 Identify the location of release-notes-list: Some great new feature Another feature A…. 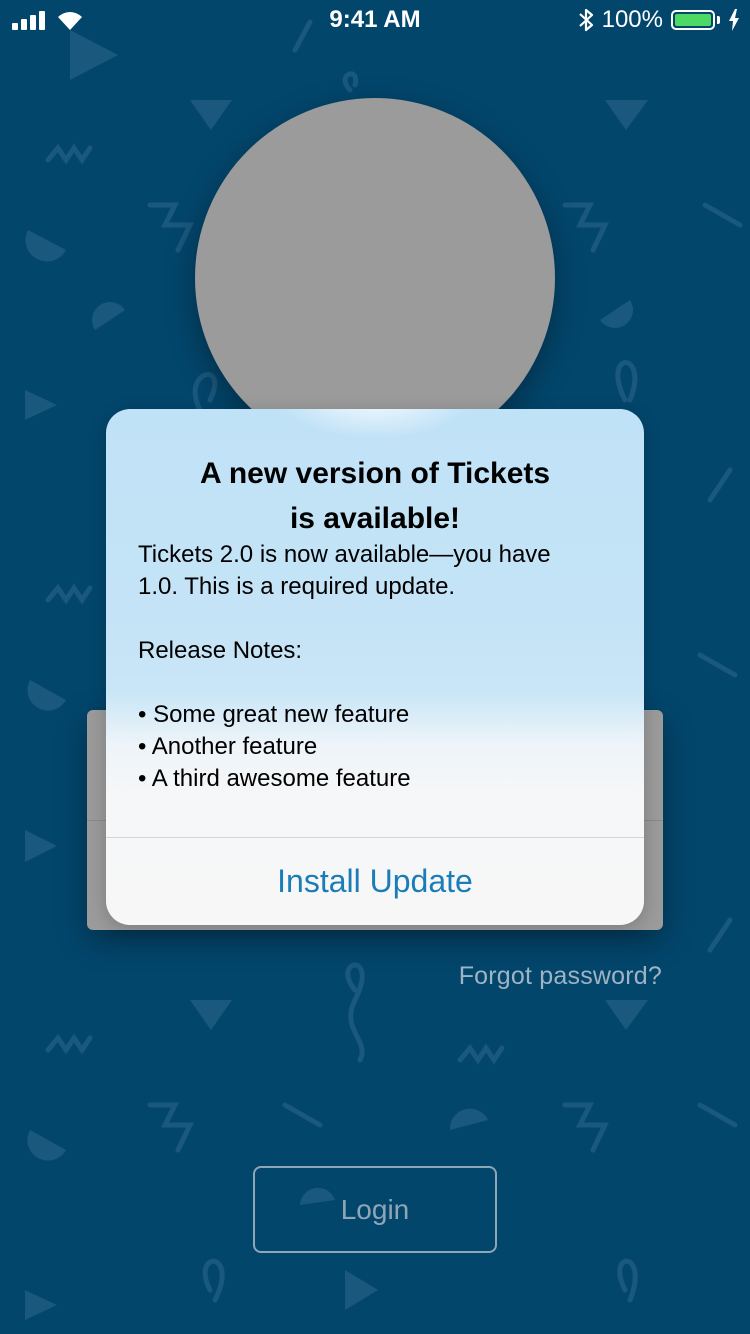
(379, 747).